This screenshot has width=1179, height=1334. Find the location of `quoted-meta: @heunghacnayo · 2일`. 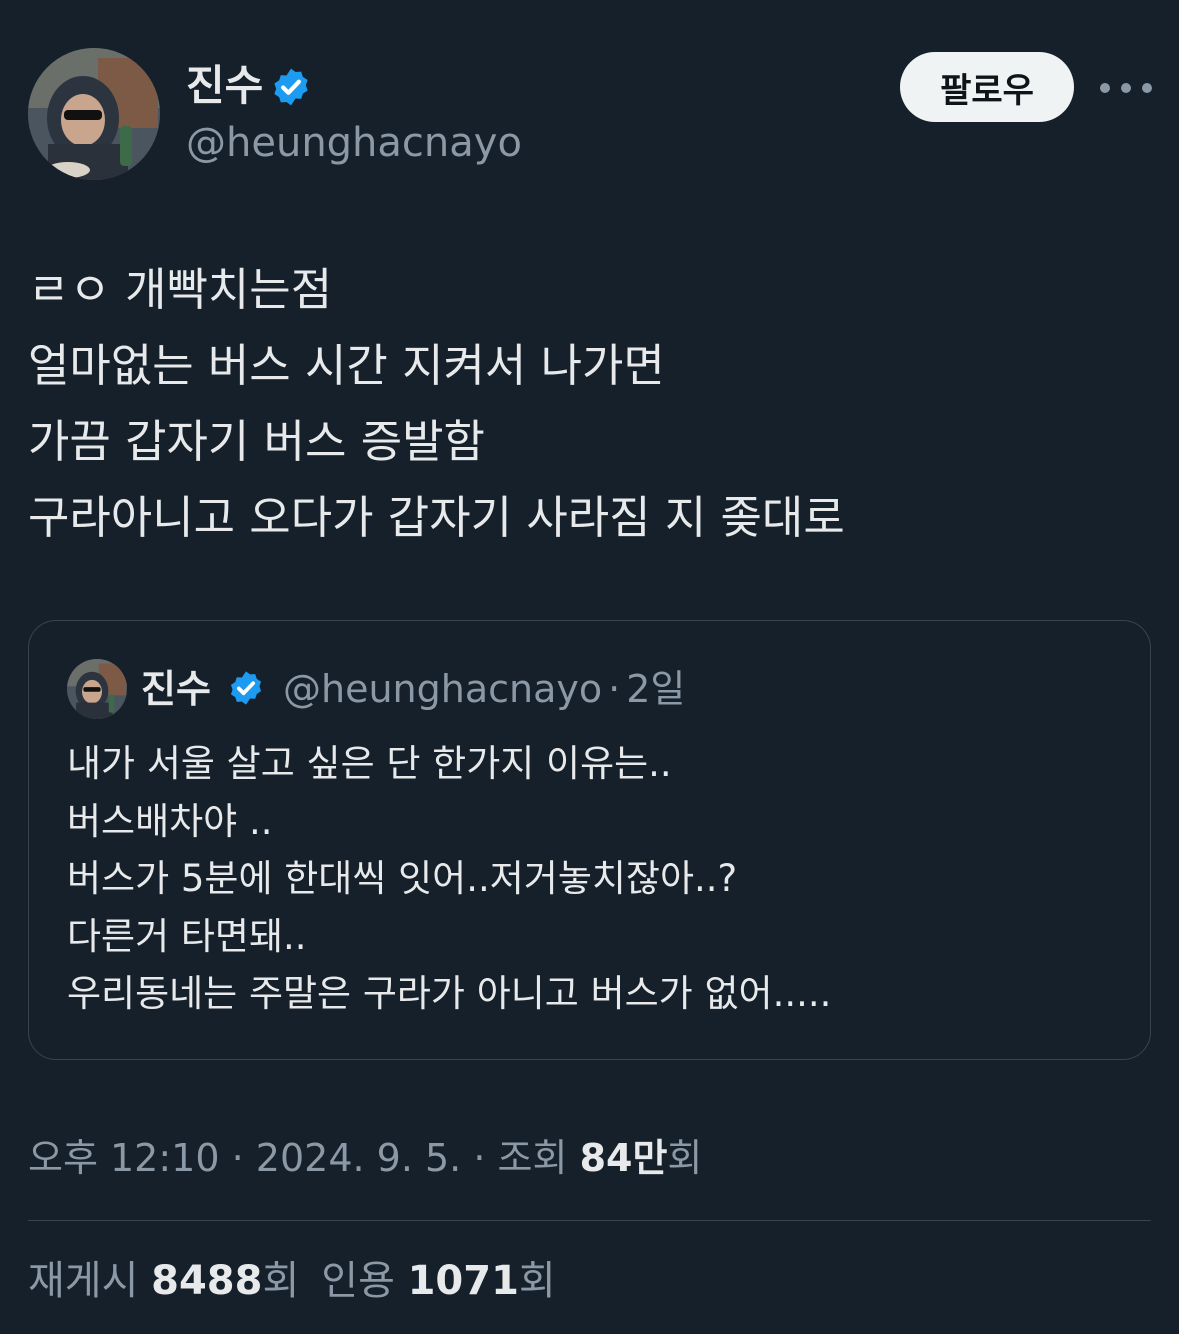

quoted-meta: @heunghacnayo · 2일 is located at coordinates (484, 689).